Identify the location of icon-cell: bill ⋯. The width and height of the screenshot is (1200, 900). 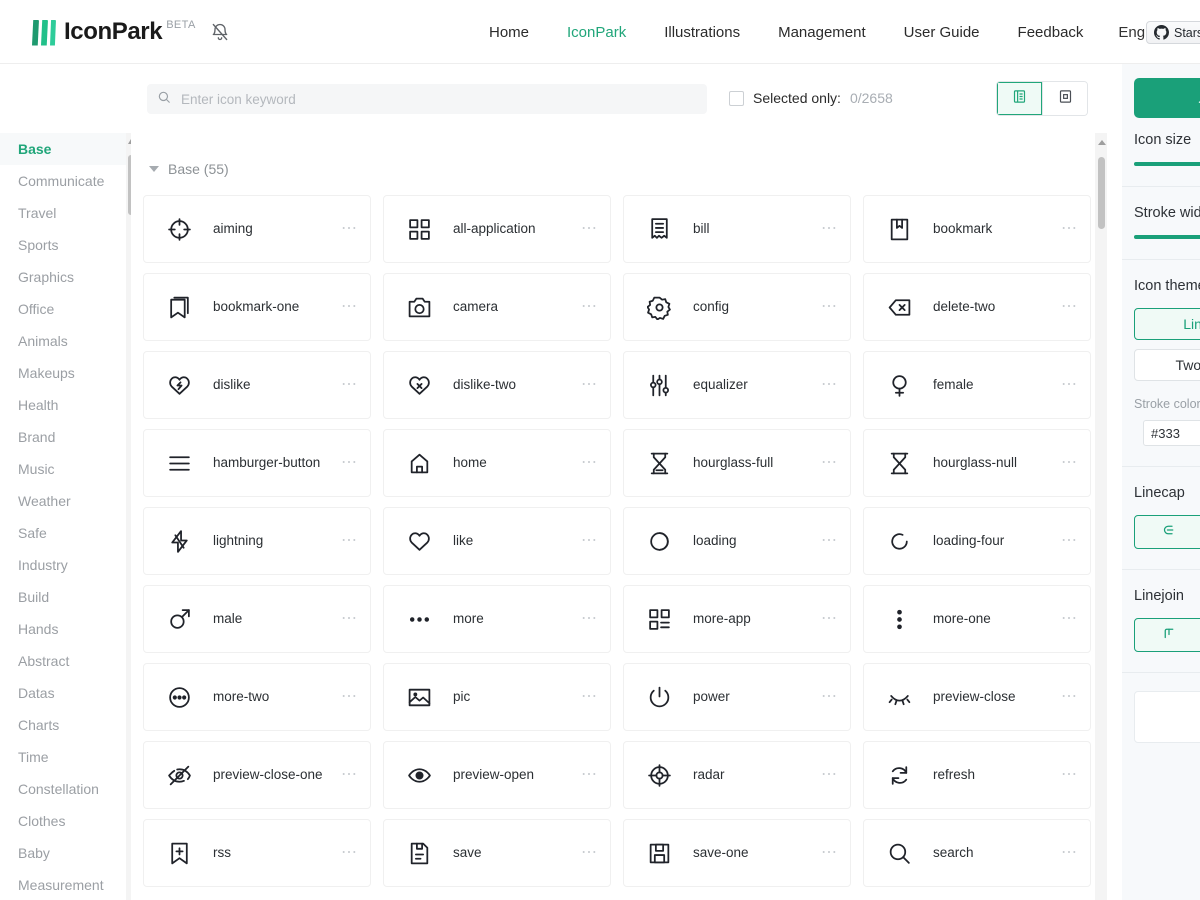
(737, 229).